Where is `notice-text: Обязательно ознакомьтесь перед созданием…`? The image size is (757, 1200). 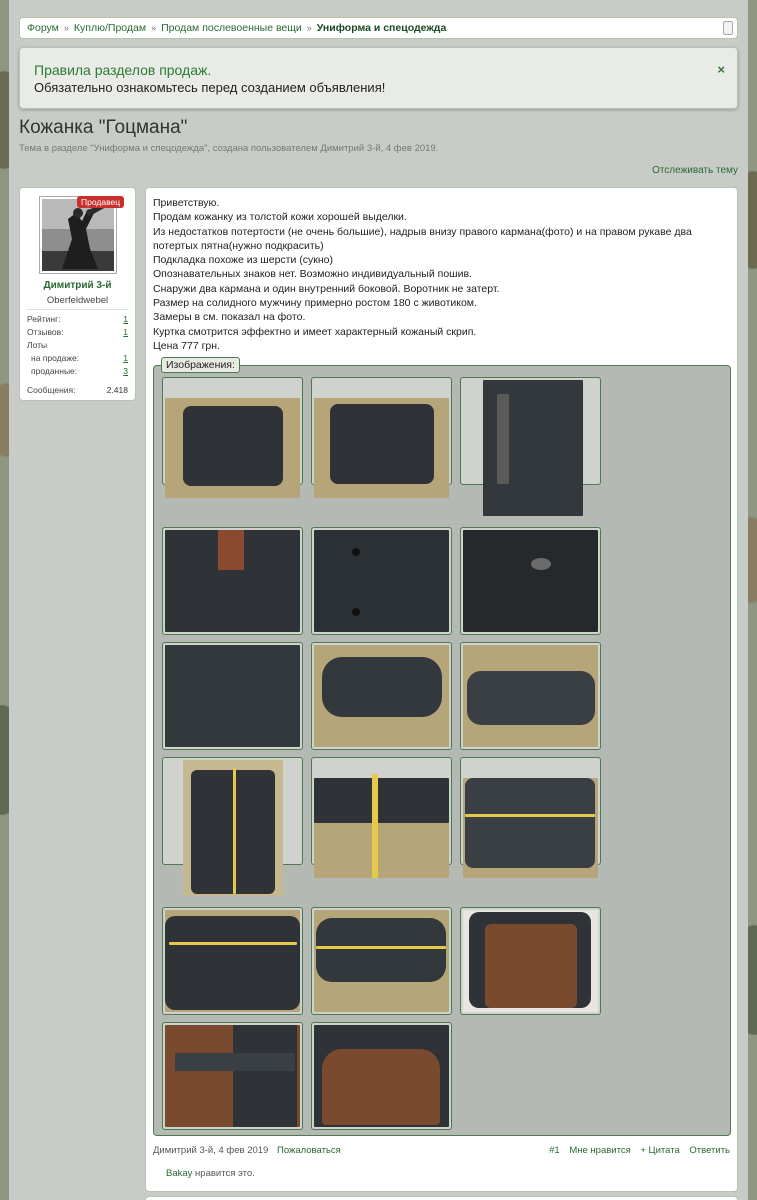 notice-text: Обязательно ознакомьтесь перед созданием… is located at coordinates (210, 87).